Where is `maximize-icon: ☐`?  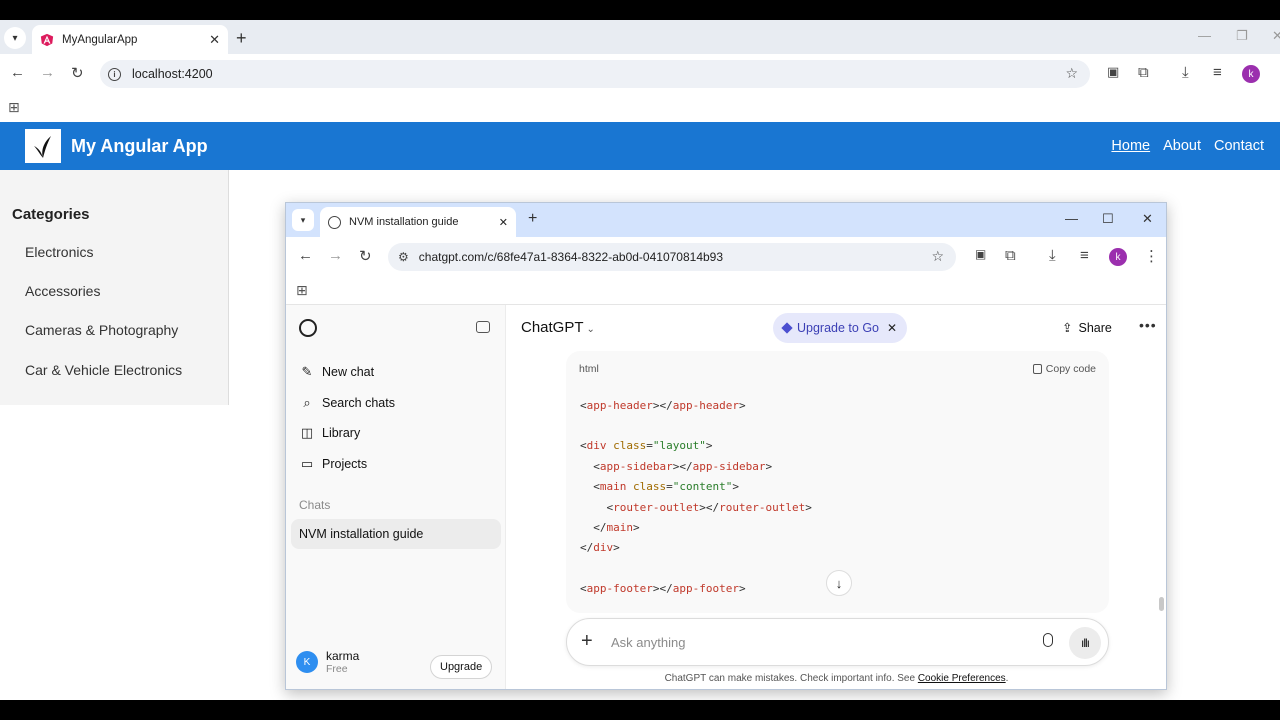 maximize-icon: ☐ is located at coordinates (1108, 219).